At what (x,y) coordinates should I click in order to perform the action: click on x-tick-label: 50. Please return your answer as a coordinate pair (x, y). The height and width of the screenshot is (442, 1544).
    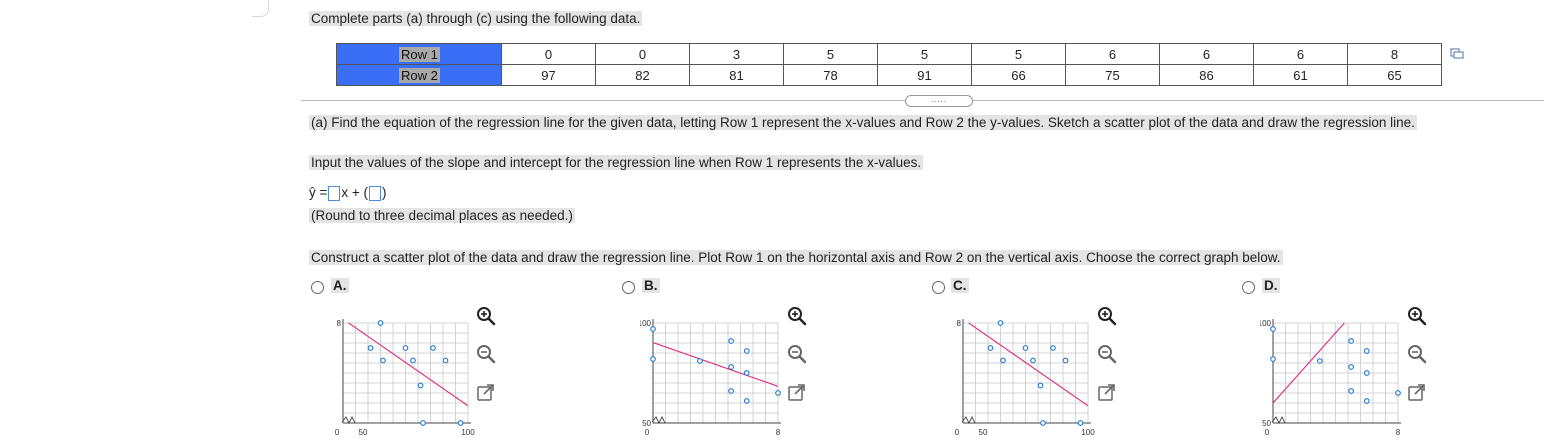
    Looking at the image, I should click on (983, 432).